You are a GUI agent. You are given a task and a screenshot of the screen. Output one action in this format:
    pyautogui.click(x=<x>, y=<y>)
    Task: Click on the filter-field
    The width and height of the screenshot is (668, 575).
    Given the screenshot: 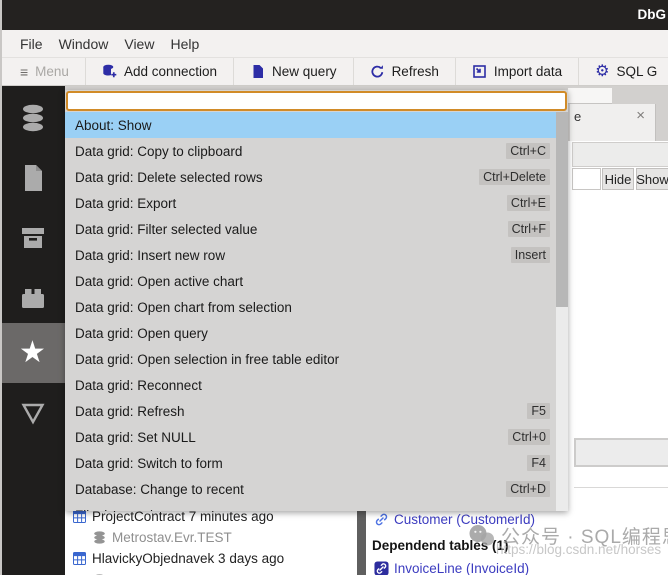 What is the action you would take?
    pyautogui.click(x=586, y=179)
    